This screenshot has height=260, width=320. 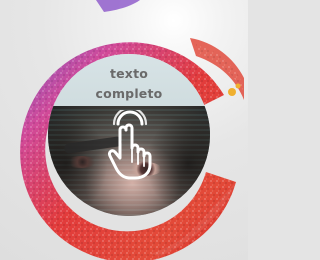 What do you see at coordinates (129, 84) in the screenshot?
I see `card-title: texto completo` at bounding box center [129, 84].